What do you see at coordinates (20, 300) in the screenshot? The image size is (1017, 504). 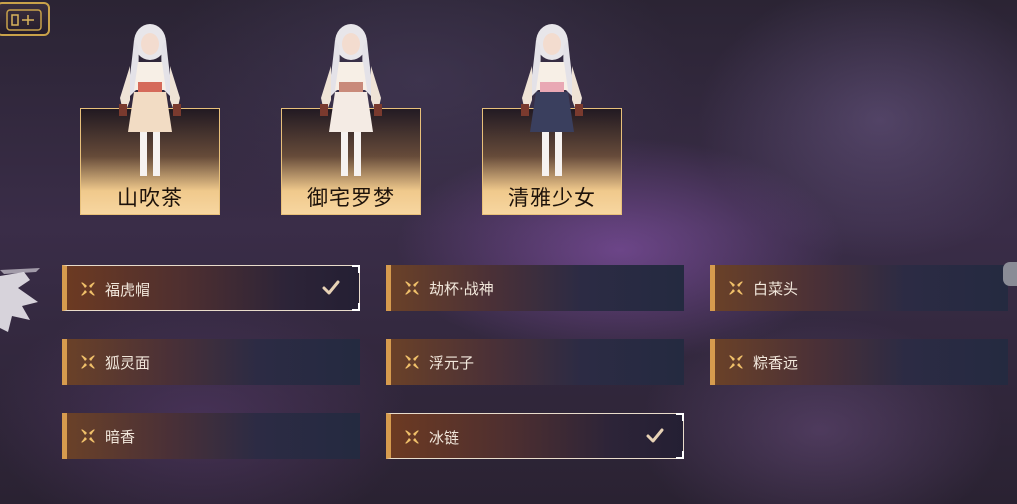 I see `ink-splash-decoration` at bounding box center [20, 300].